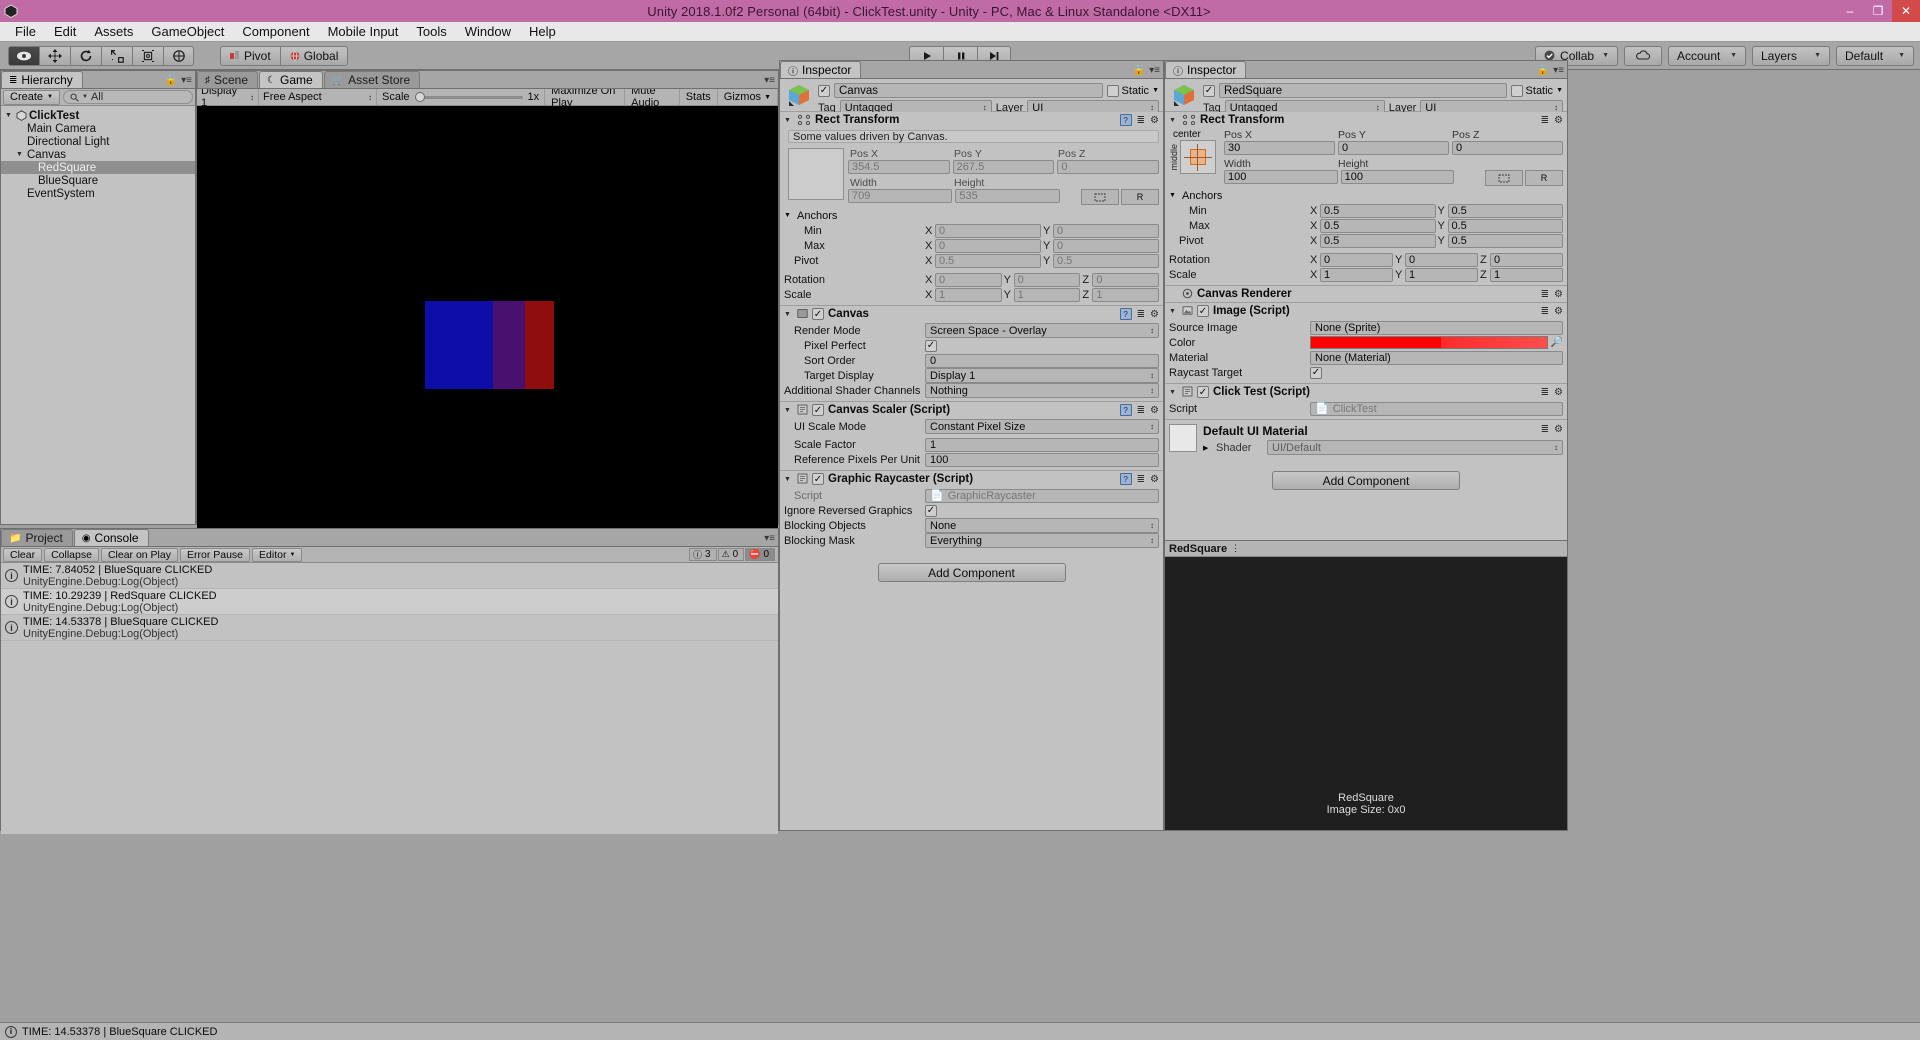  Describe the element at coordinates (748, 97) in the screenshot. I see `gizmos-dropdown: Gizmos ▼` at that location.